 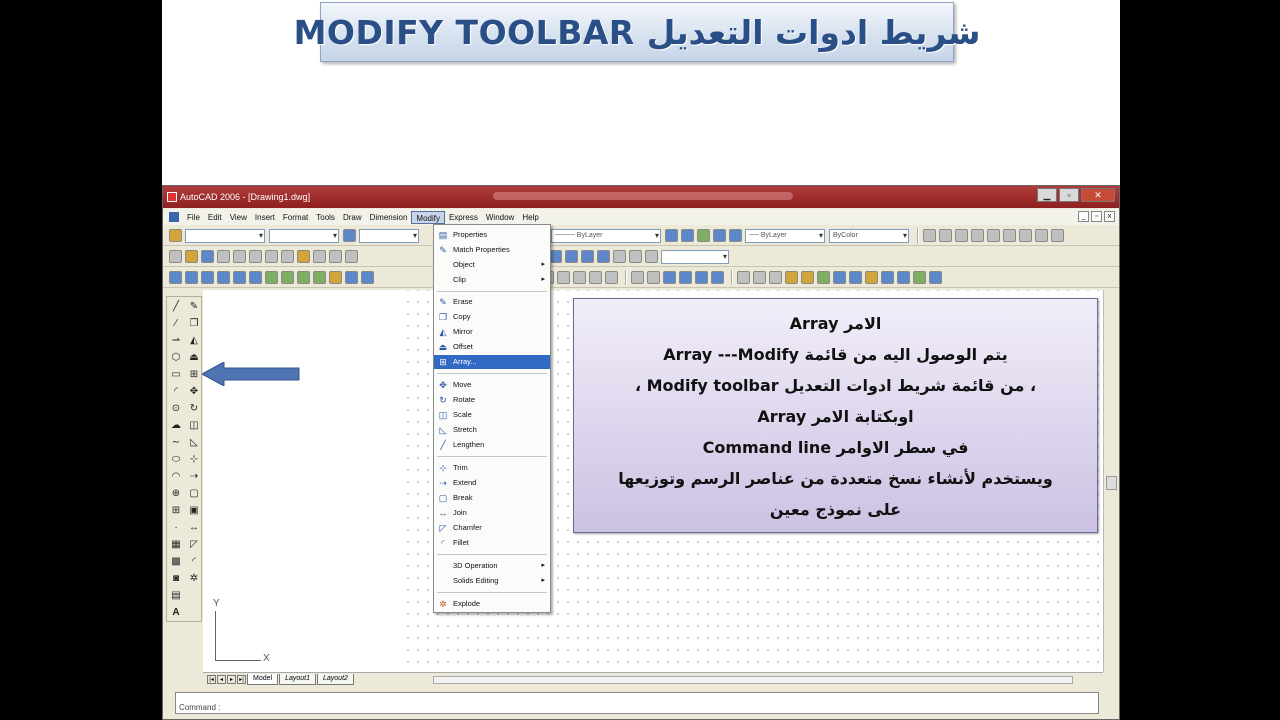 I want to click on menu-item-scale: ◫ Scale, so click(x=492, y=415).